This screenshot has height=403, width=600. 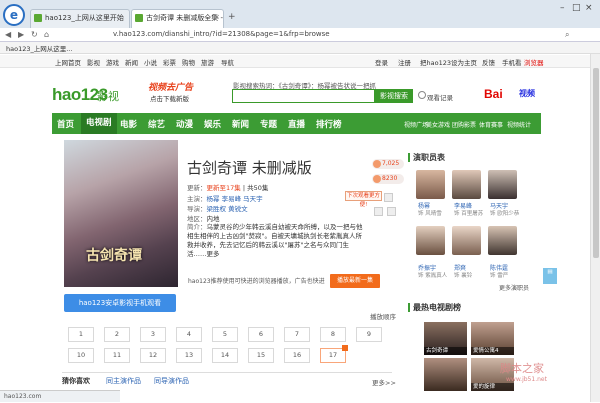 What do you see at coordinates (93, 62) in the screenshot?
I see `topnav-item: 影视` at bounding box center [93, 62].